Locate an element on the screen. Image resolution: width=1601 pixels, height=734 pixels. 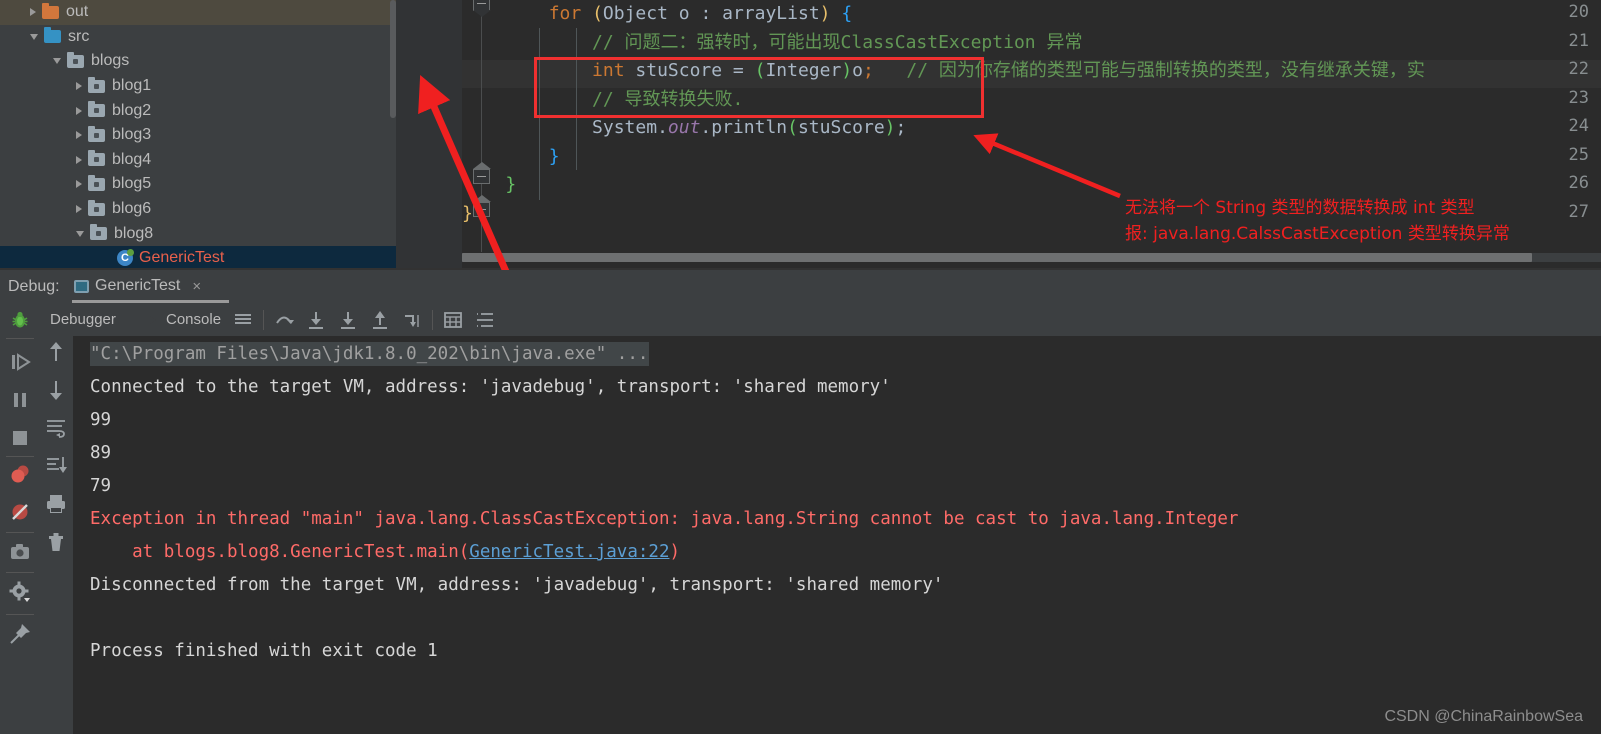
editor-horizontal-scrollbar is located at coordinates (1031, 257).